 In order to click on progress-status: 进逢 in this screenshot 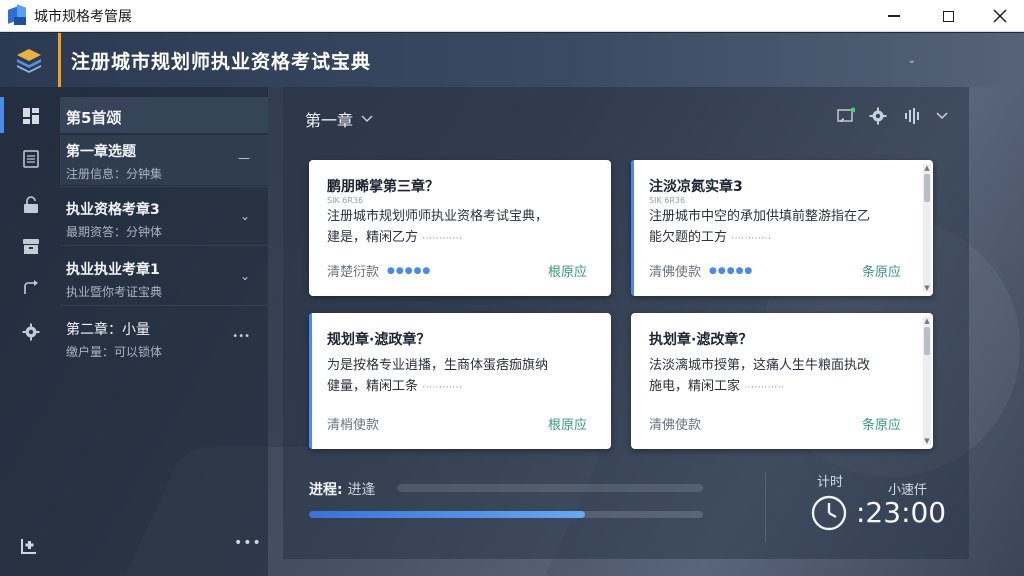, I will do `click(361, 490)`.